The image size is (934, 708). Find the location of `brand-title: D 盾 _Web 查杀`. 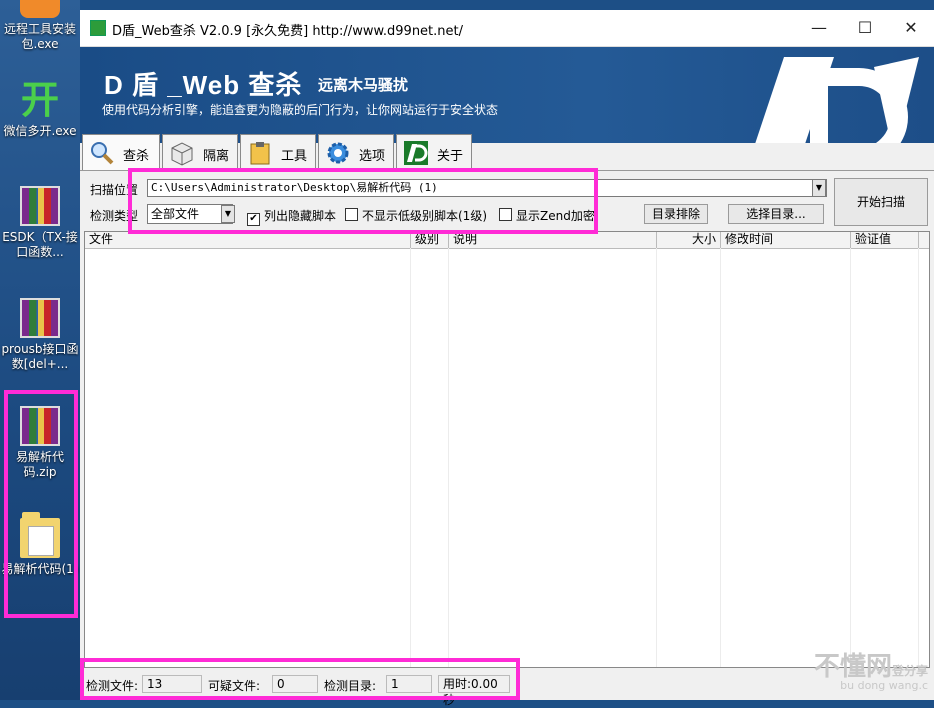

brand-title: D 盾 _Web 查杀 is located at coordinates (203, 85).